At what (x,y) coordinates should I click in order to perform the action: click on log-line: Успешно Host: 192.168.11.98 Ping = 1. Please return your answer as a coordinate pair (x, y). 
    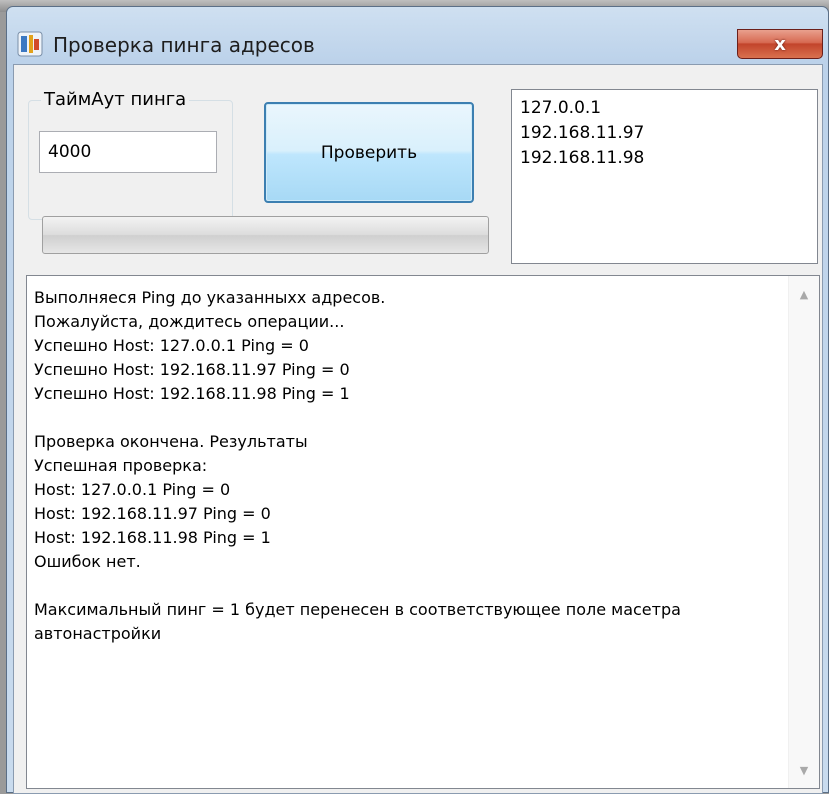
    Looking at the image, I should click on (192, 393).